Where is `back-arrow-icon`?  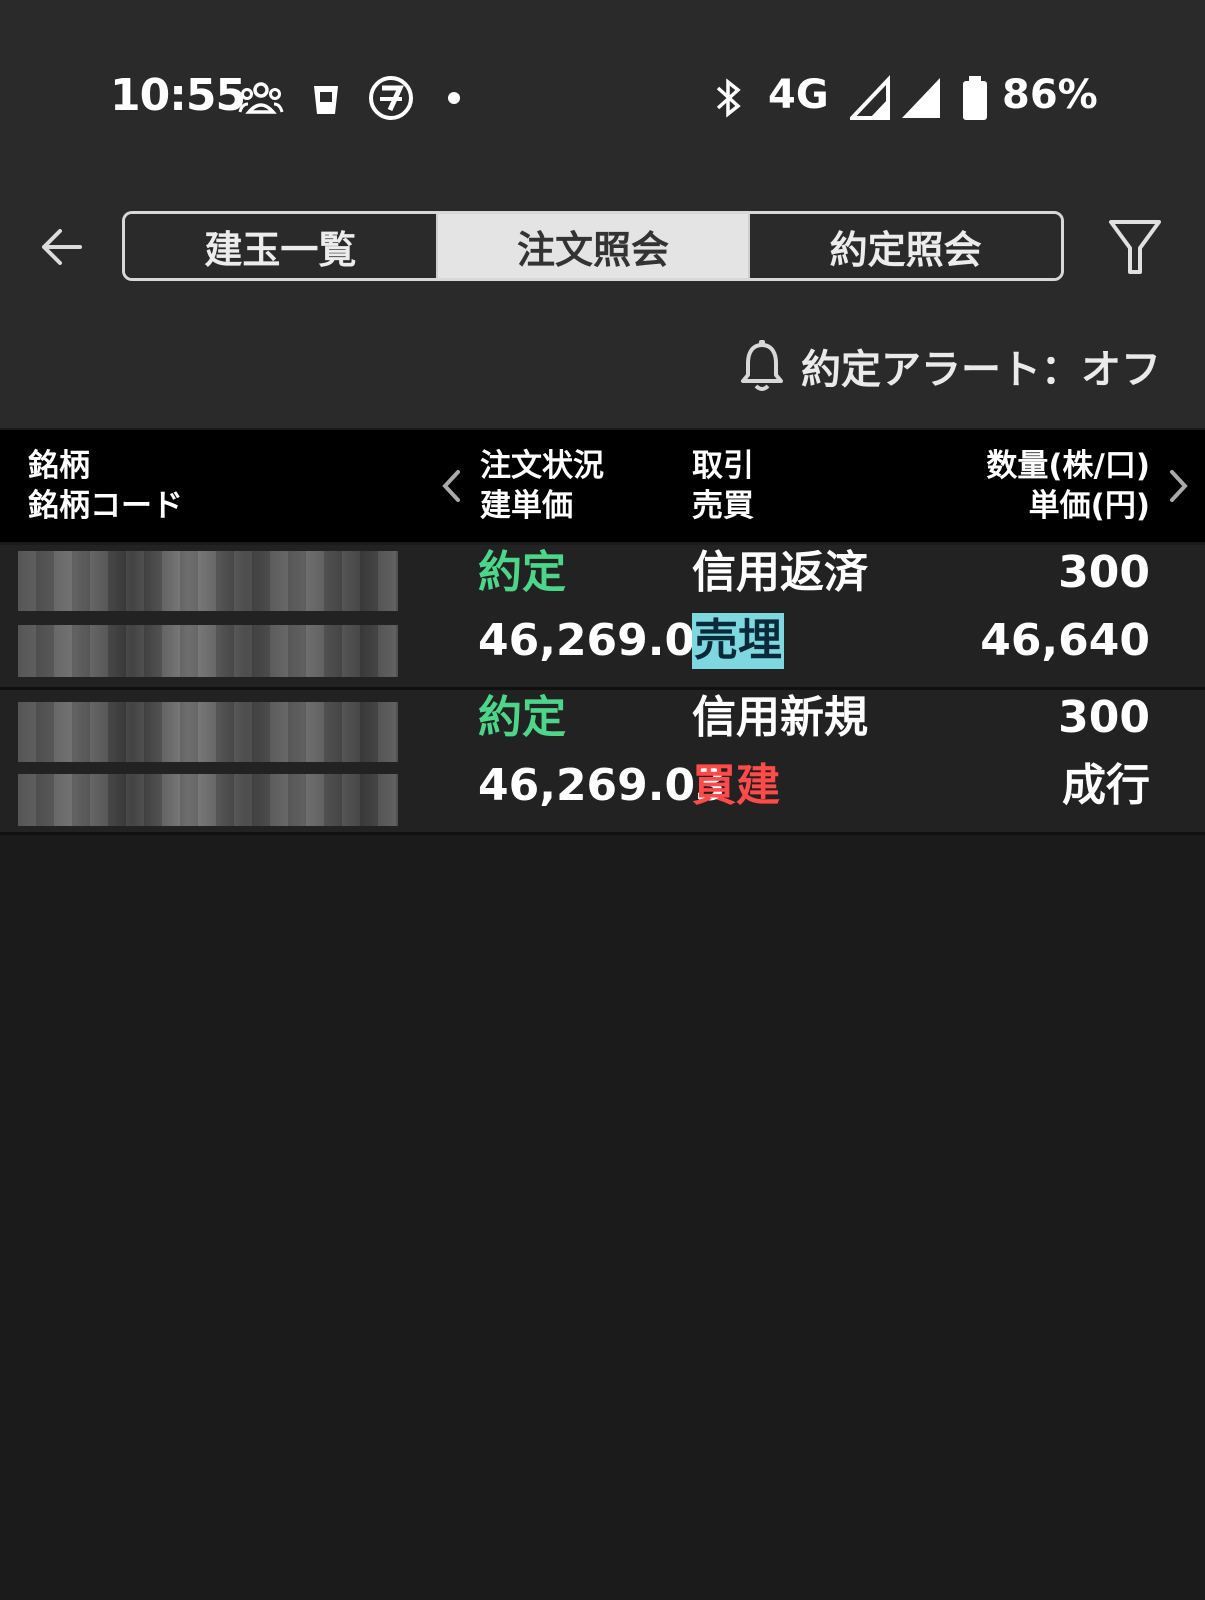
back-arrow-icon is located at coordinates (61, 247).